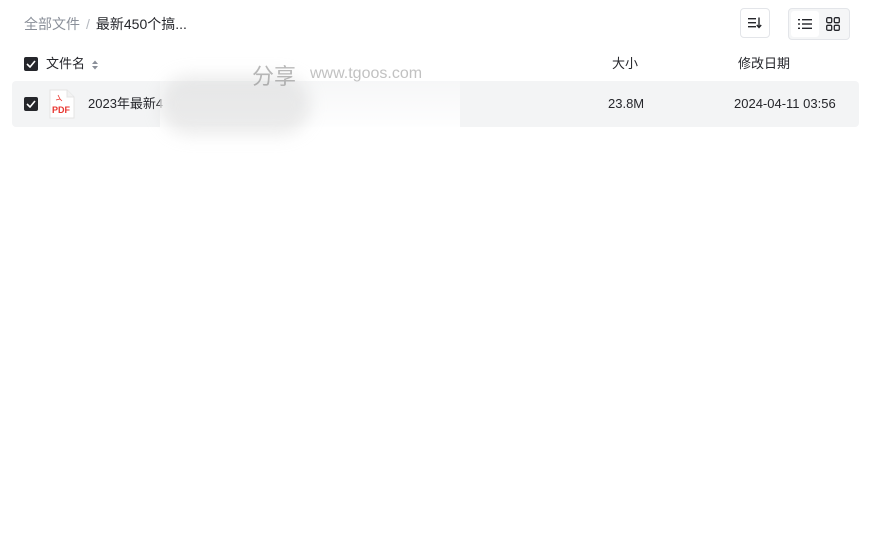 The height and width of the screenshot is (538, 874). I want to click on column-header-modified: 修改日期, so click(764, 64).